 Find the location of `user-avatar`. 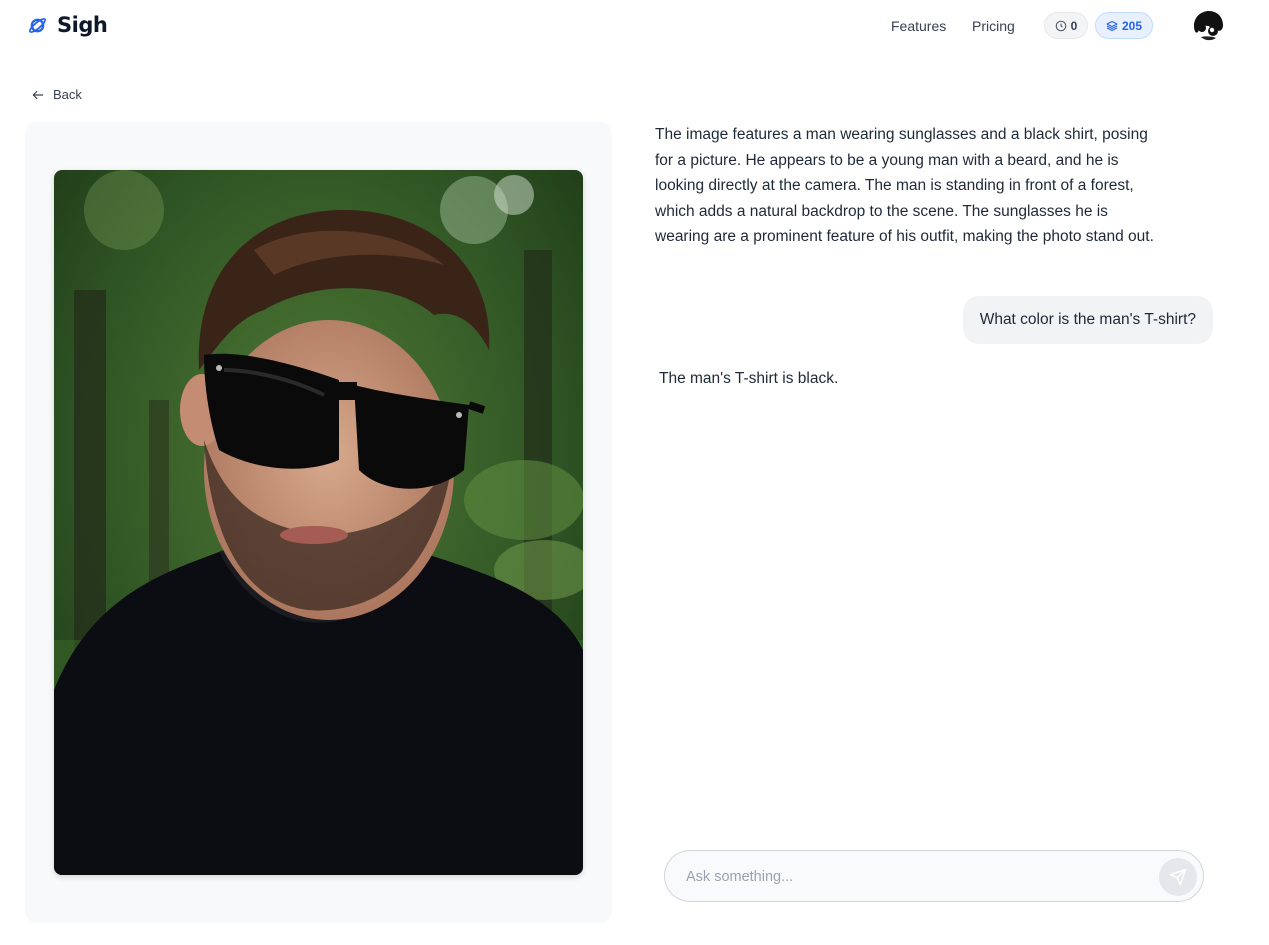

user-avatar is located at coordinates (1208, 26).